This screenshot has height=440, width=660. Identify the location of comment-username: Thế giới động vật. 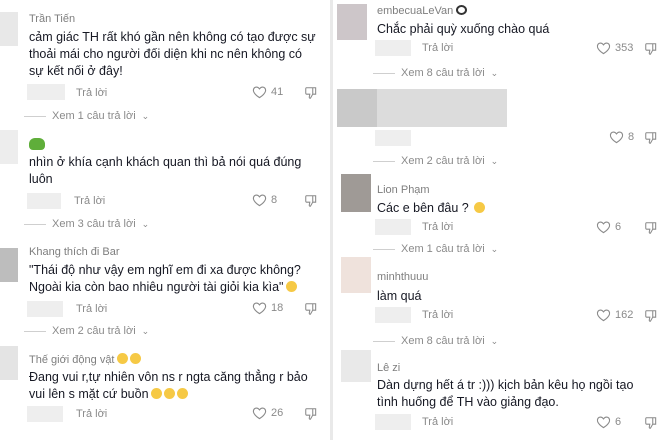
(85, 359).